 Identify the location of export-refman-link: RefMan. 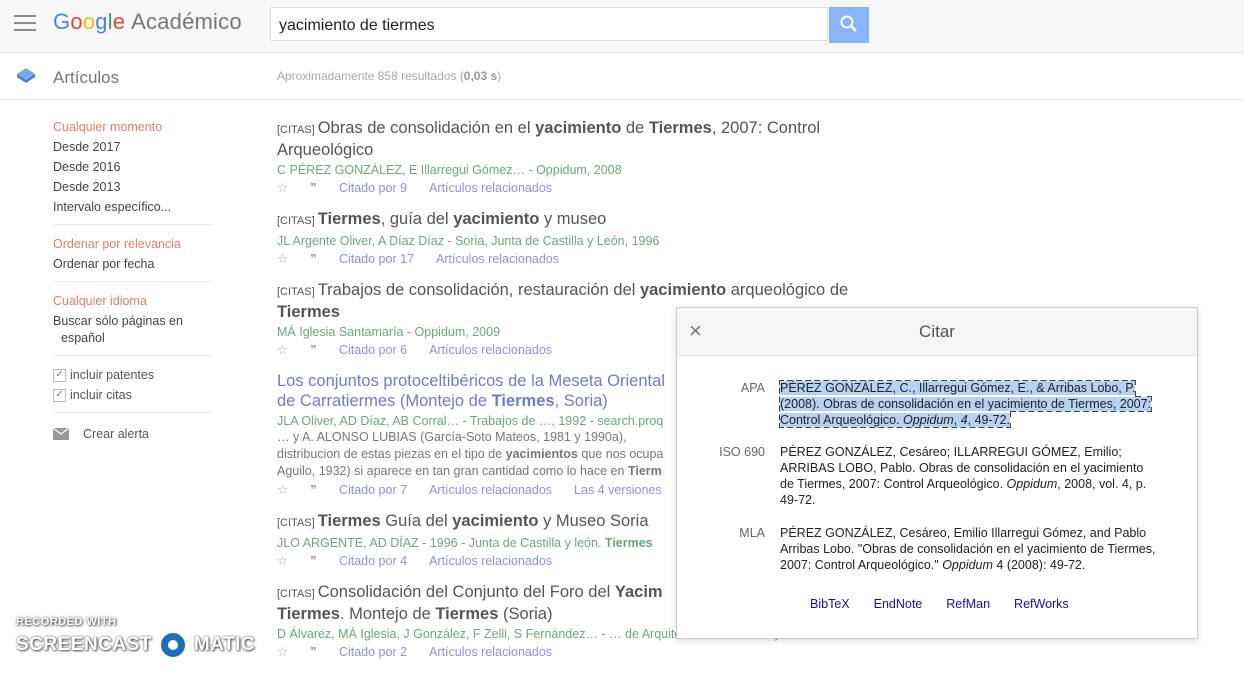
(968, 604).